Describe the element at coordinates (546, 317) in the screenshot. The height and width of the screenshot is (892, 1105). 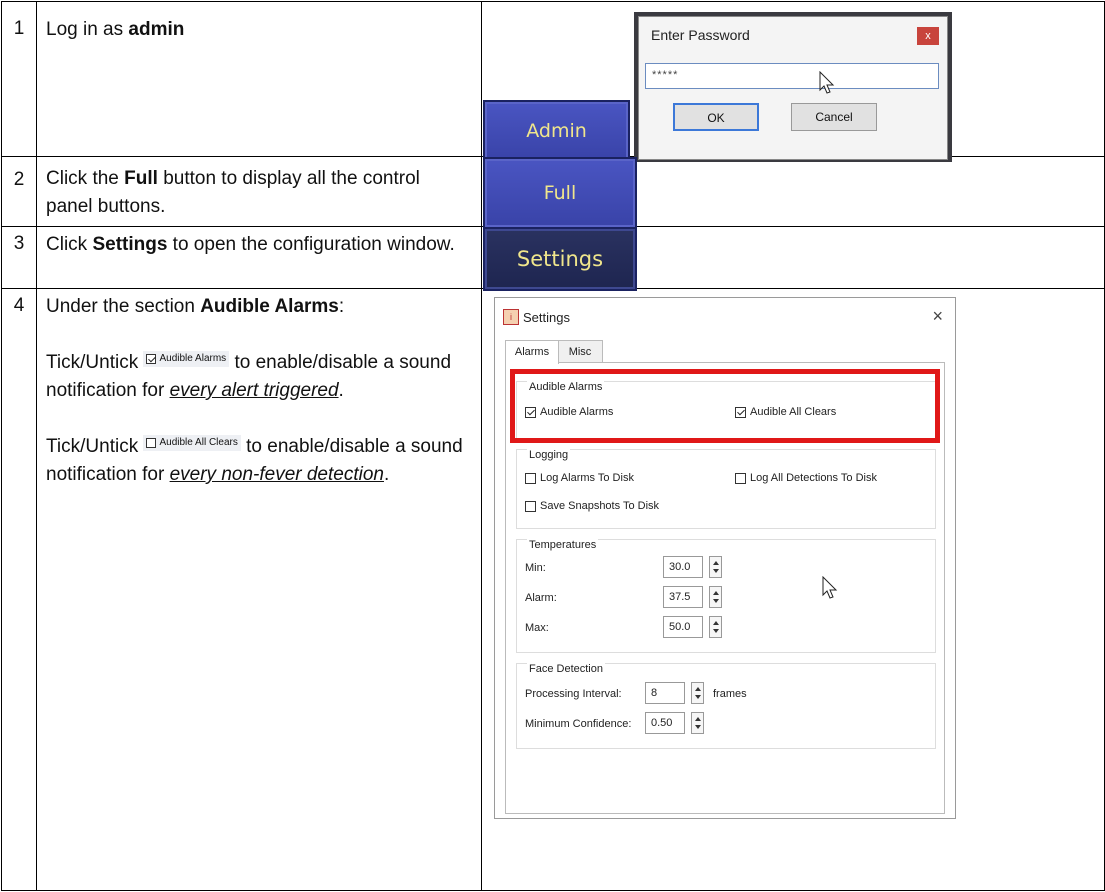
I see `settings-window-title: Settings` at that location.